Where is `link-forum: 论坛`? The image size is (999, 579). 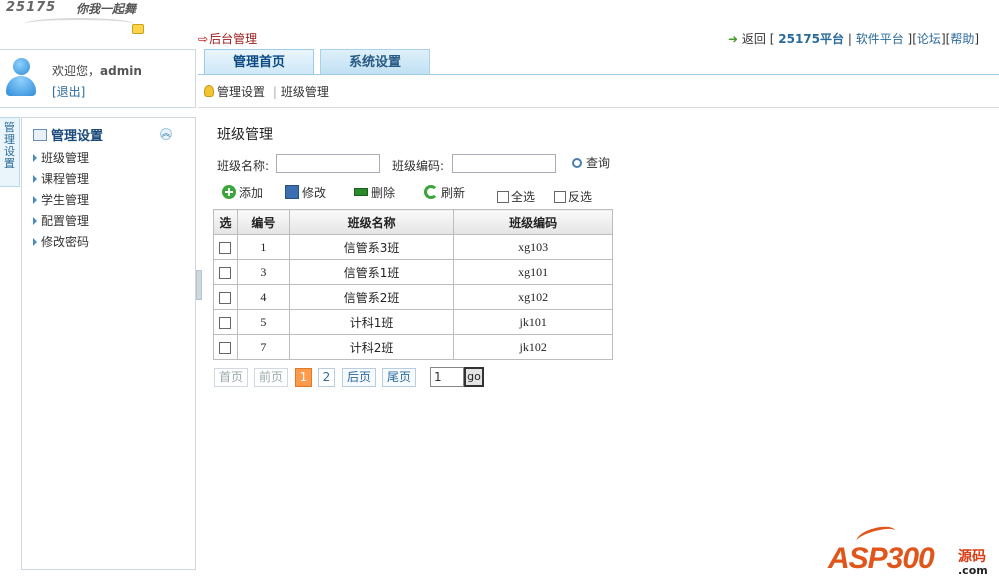
link-forum: 论坛 is located at coordinates (929, 39).